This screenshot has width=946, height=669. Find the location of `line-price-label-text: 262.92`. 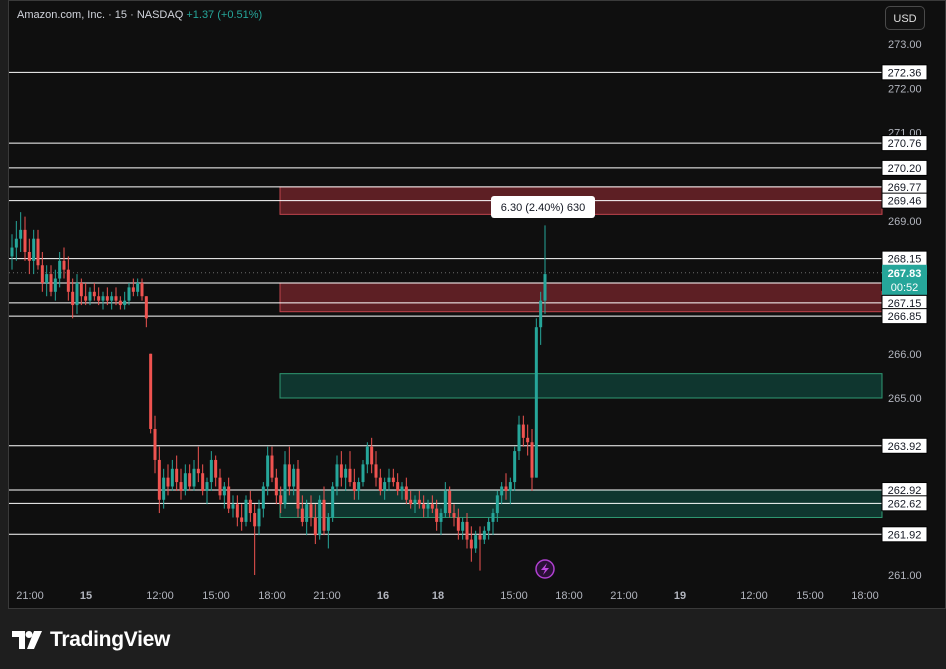

line-price-label-text: 262.92 is located at coordinates (905, 491).